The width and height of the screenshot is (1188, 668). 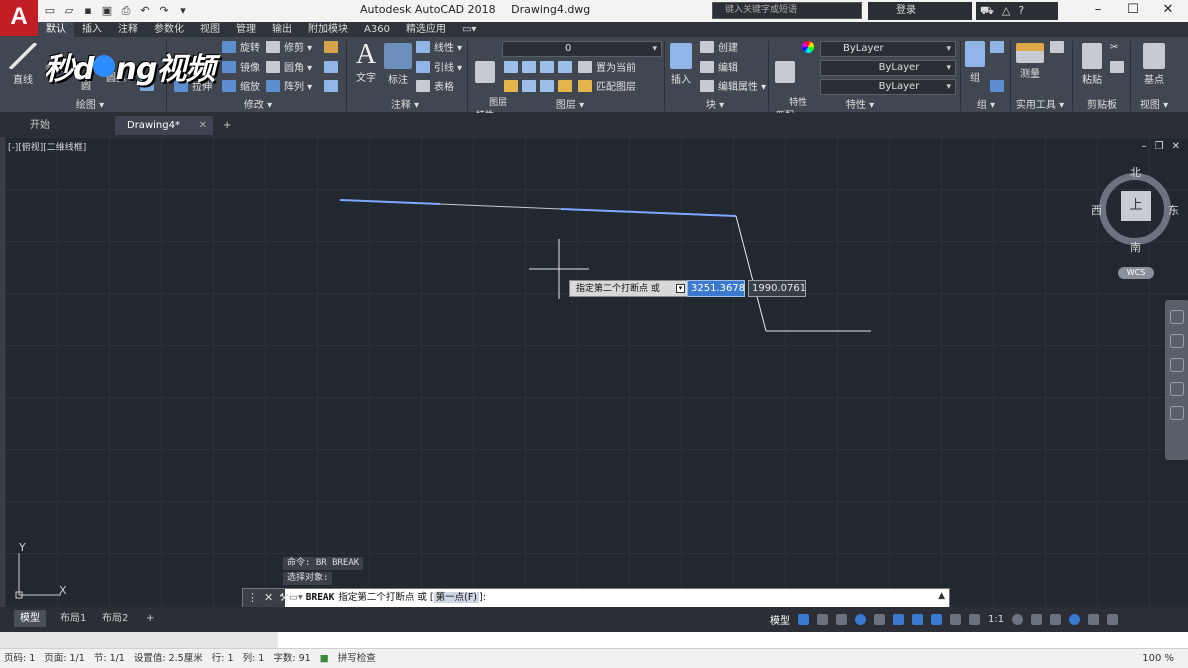 I want to click on group-select-icon, so click(x=999, y=87).